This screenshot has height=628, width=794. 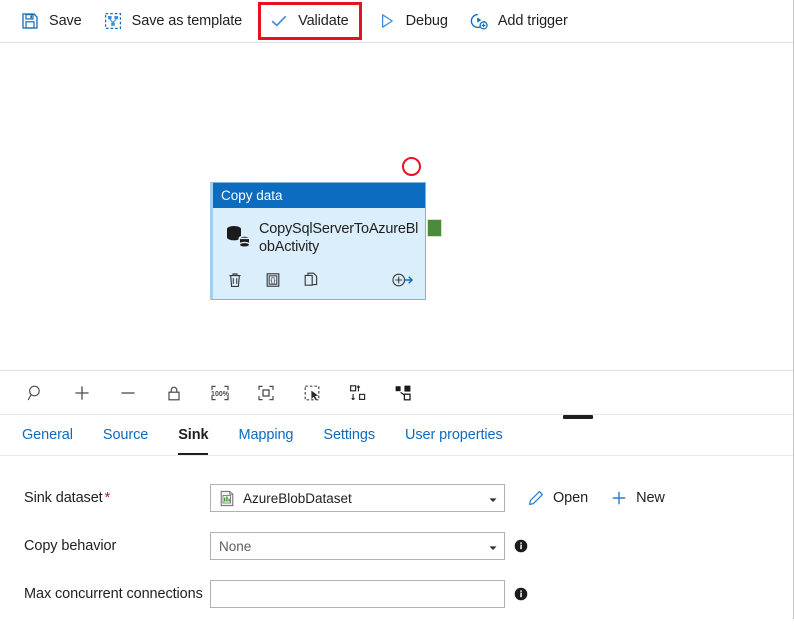 I want to click on copy-behavior-info-icon, so click(x=521, y=546).